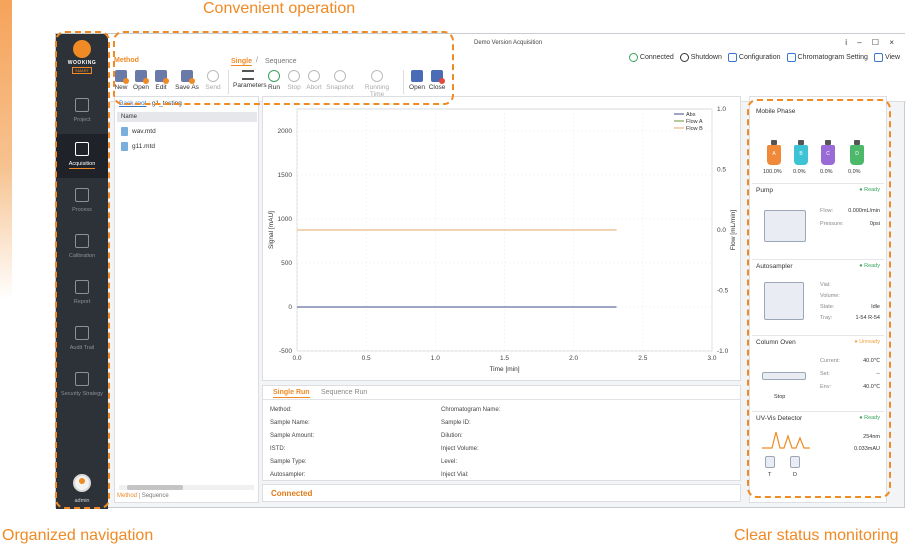 This screenshot has width=913, height=550. Describe the element at coordinates (878, 374) in the screenshot. I see `oven-set-value: --` at that location.